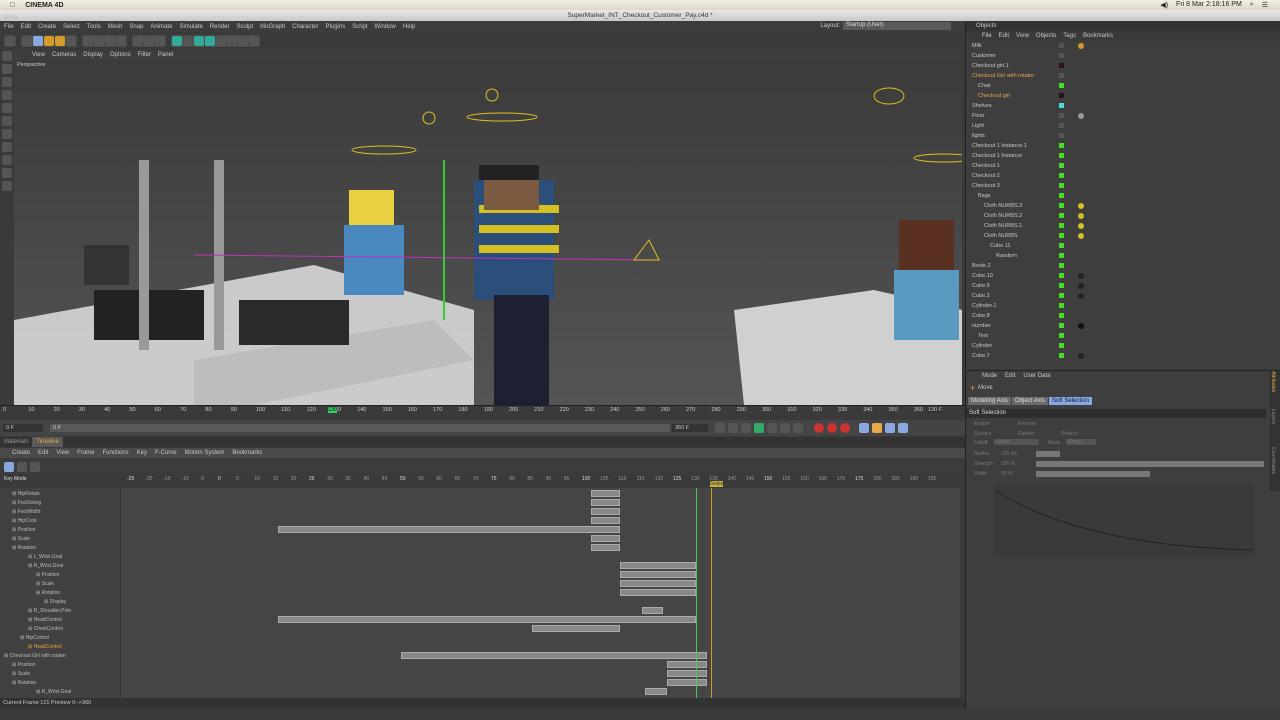 The height and width of the screenshot is (720, 1280). I want to click on object-name: Boole.2, so click(981, 266).